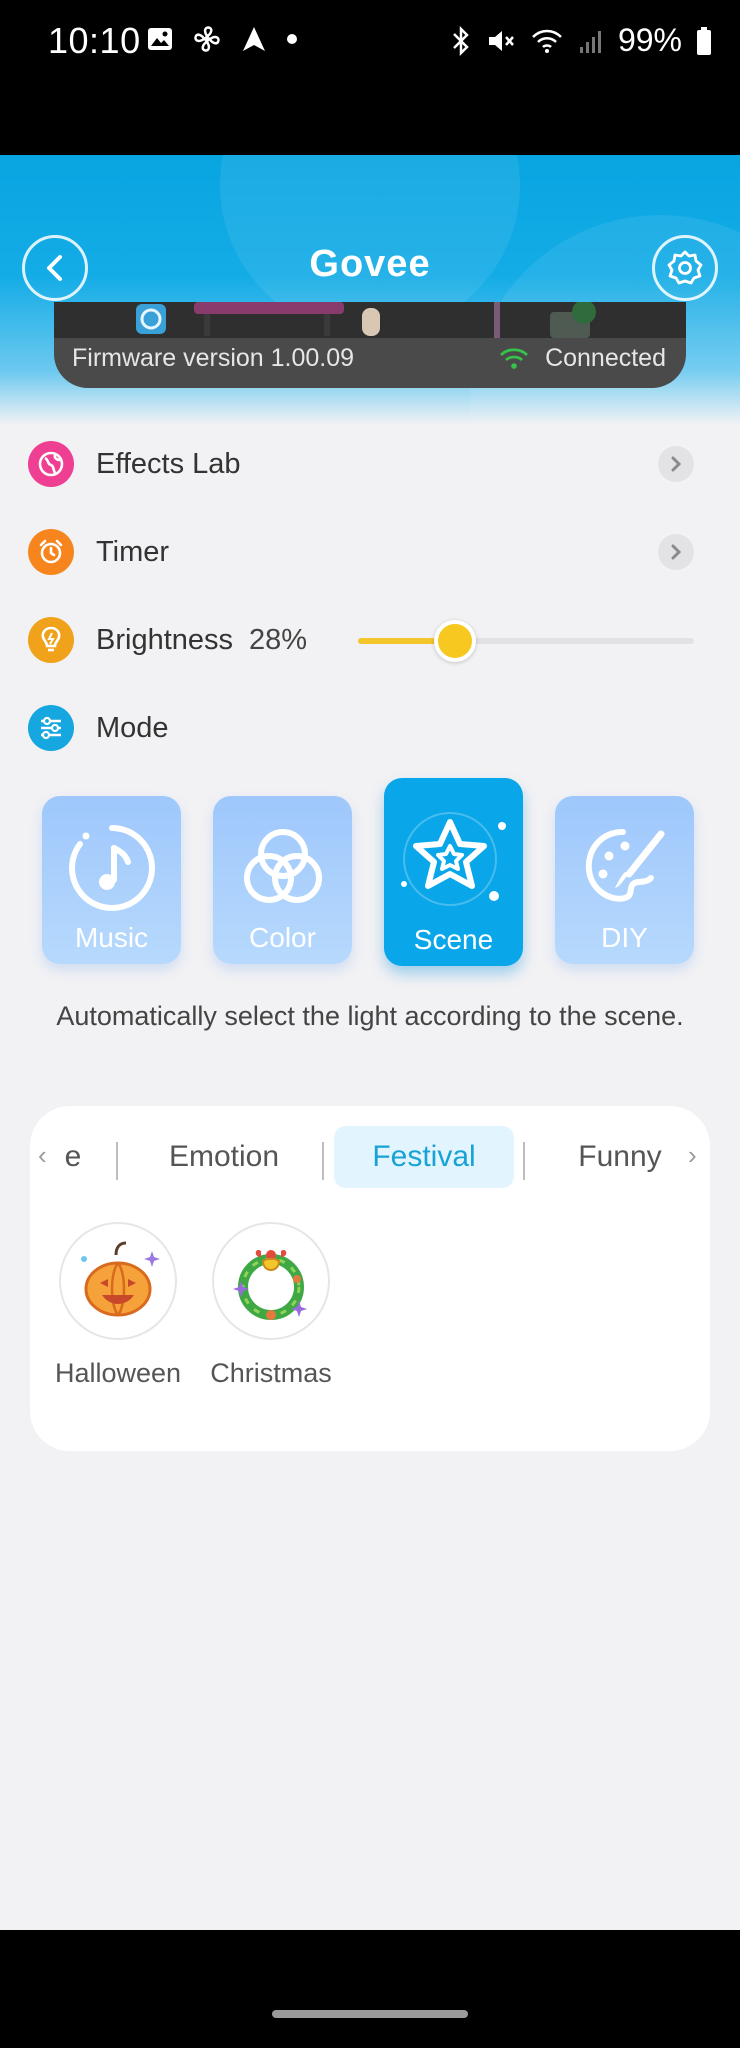 Image resolution: width=740 pixels, height=2048 pixels. What do you see at coordinates (526, 641) in the screenshot?
I see `brightness-slider` at bounding box center [526, 641].